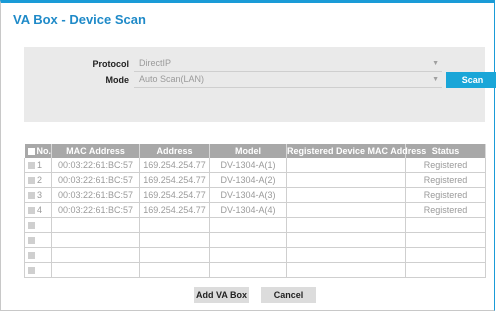 The height and width of the screenshot is (312, 496). I want to click on mode-label: Mode, so click(117, 80).